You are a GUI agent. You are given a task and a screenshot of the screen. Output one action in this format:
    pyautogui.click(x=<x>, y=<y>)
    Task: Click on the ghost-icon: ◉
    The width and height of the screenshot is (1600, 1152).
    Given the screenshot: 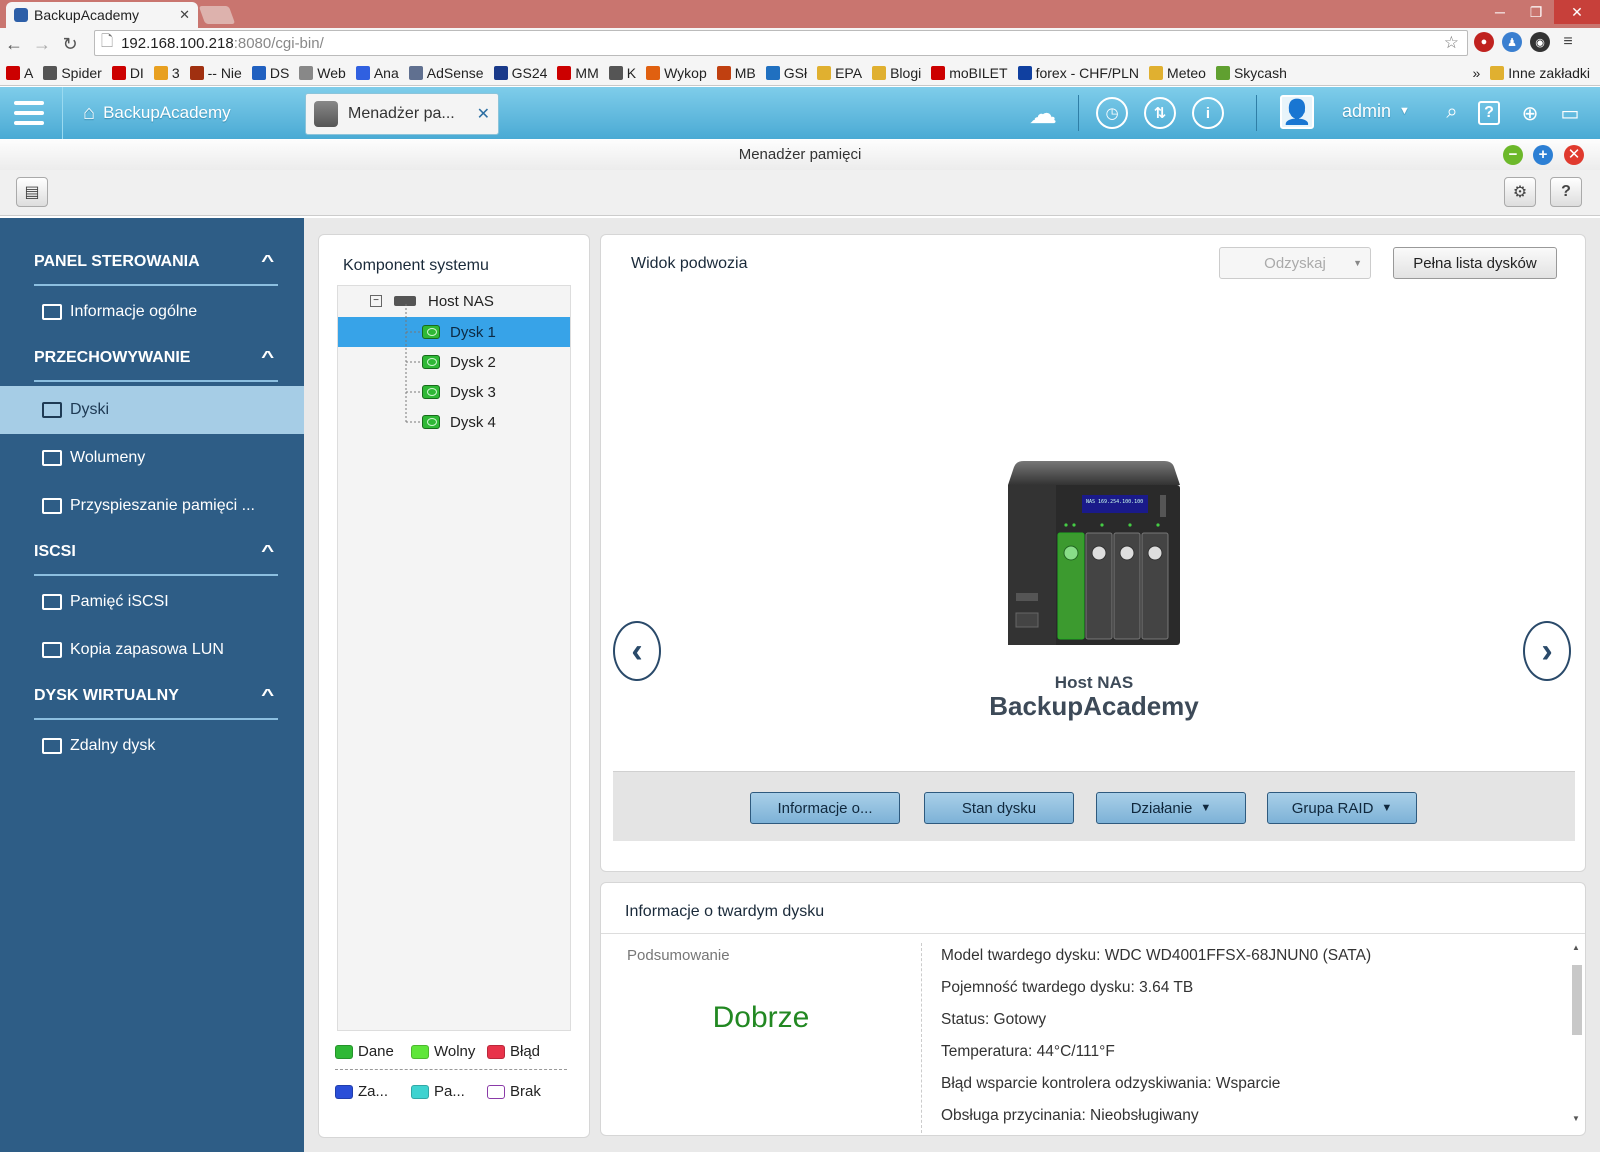 What is the action you would take?
    pyautogui.click(x=1540, y=42)
    